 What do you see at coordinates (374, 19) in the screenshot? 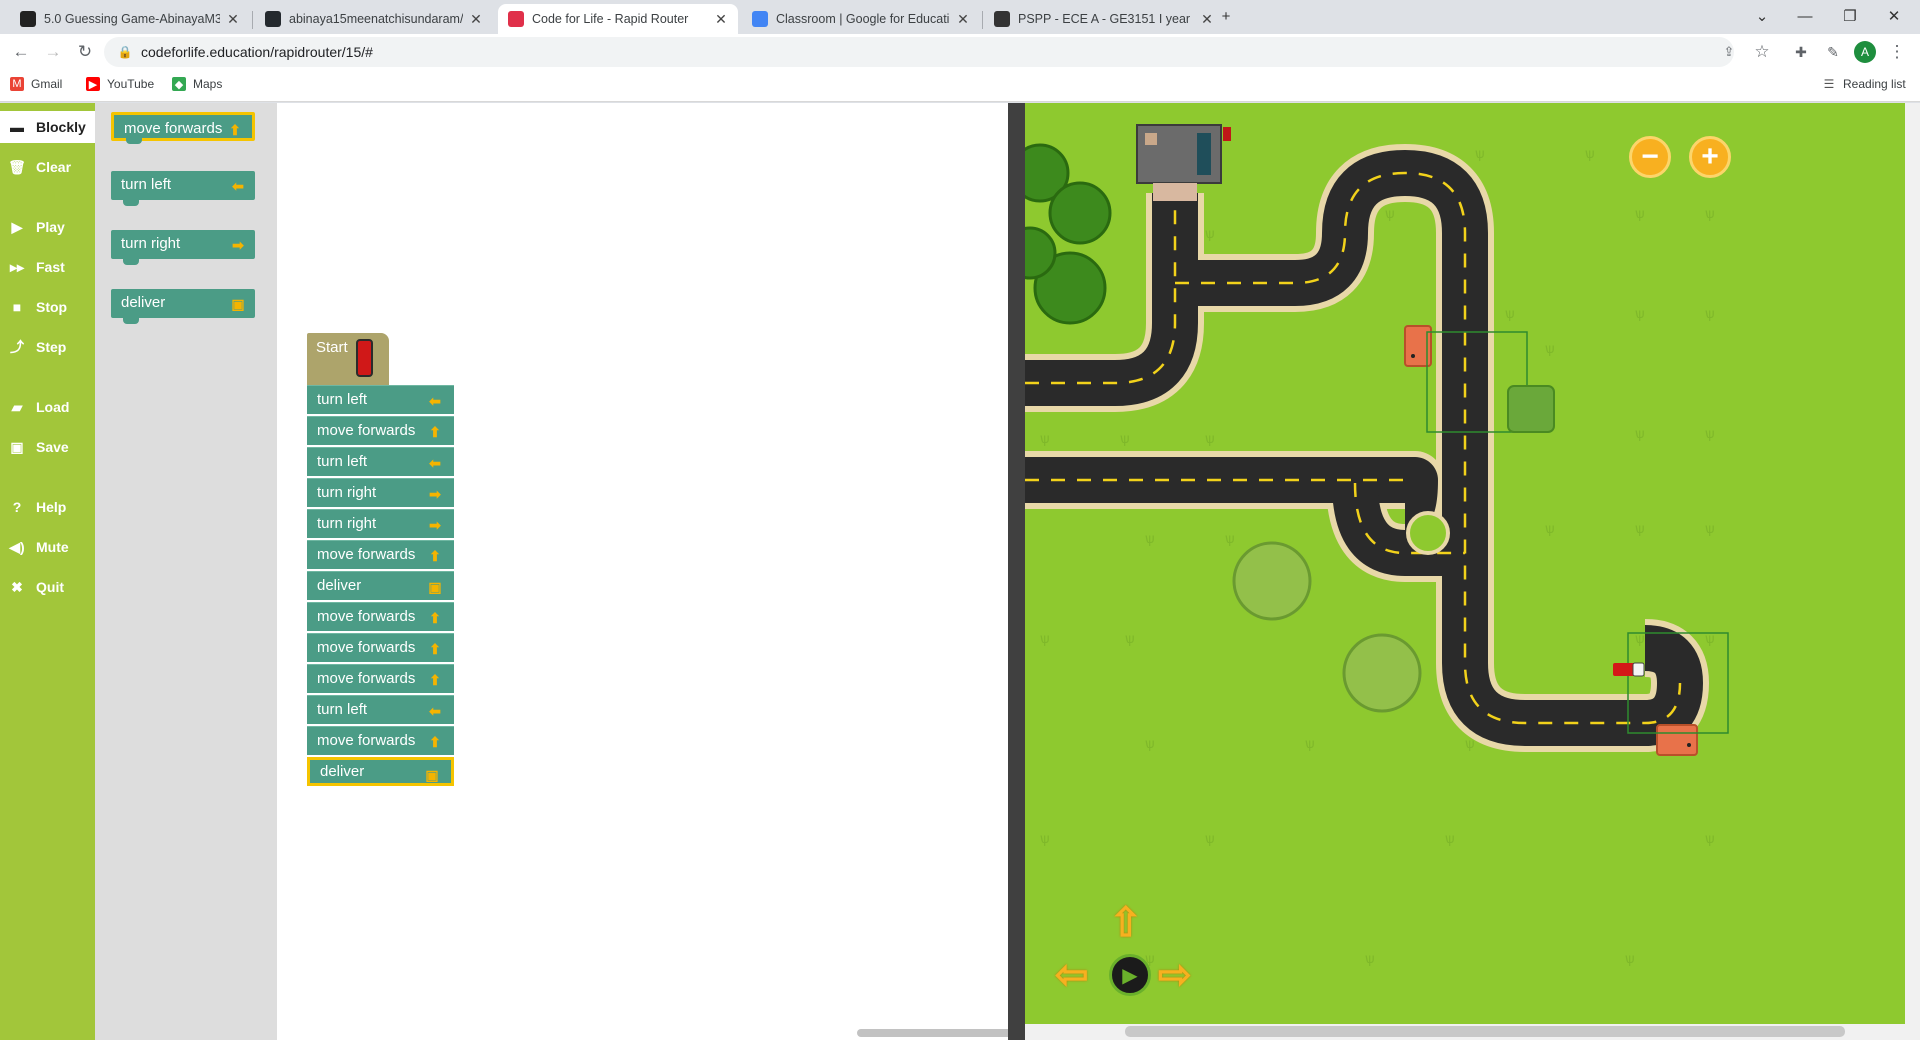
I see `browser-tab: abinaya15meenatchisundaram/P ✕` at bounding box center [374, 19].